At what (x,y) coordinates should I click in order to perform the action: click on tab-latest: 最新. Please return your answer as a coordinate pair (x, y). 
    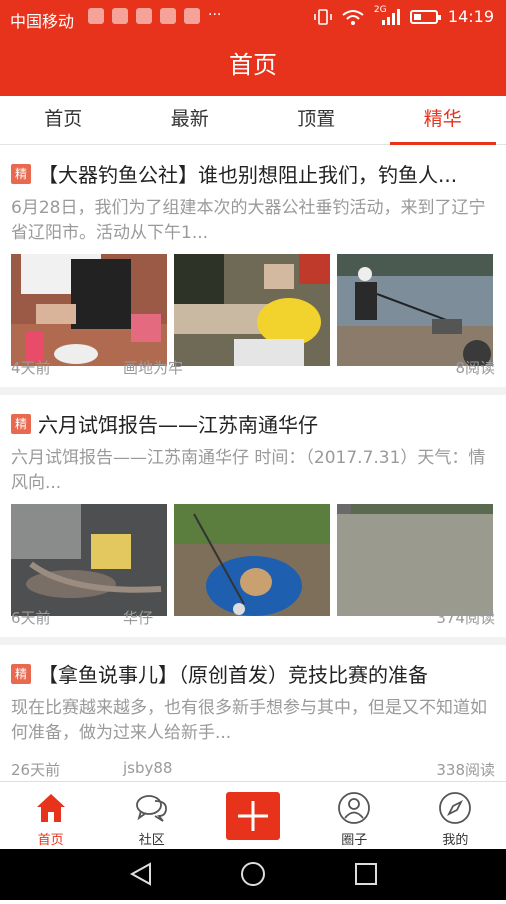
    Looking at the image, I should click on (190, 120).